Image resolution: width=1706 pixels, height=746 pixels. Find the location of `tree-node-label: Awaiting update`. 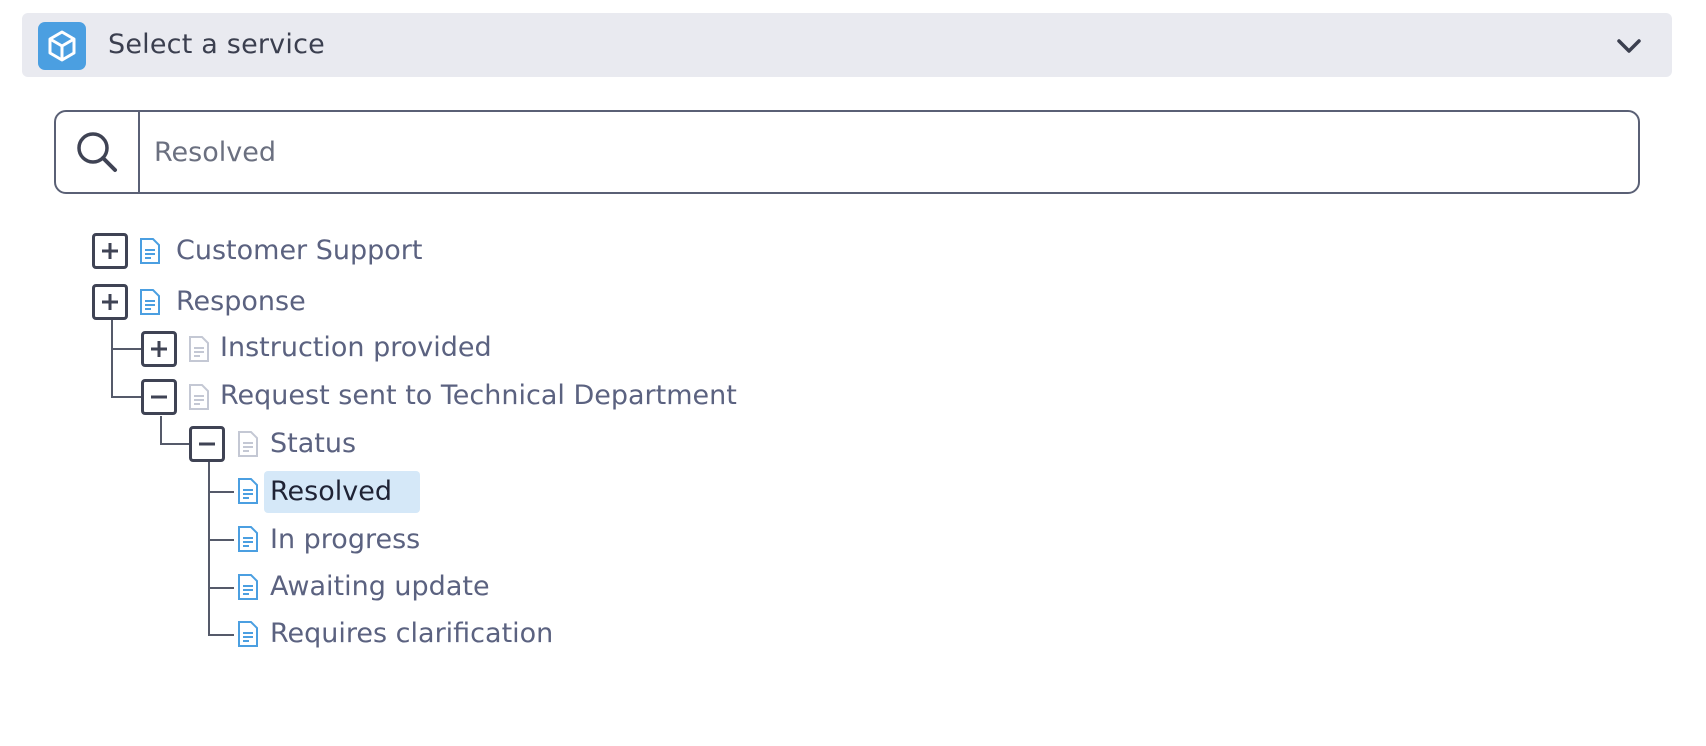

tree-node-label: Awaiting update is located at coordinates (380, 587).